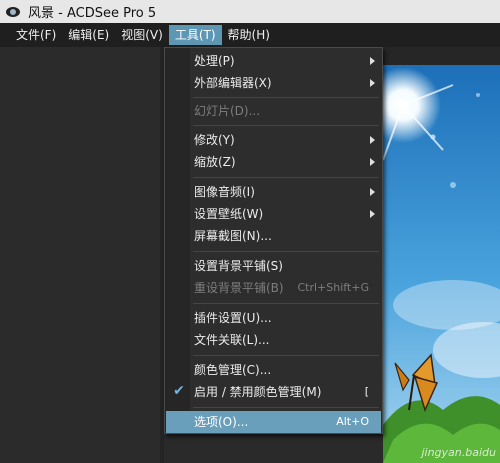  Describe the element at coordinates (92, 13) in the screenshot. I see `window-title: 风景 - ACDSee Pro 5` at that location.